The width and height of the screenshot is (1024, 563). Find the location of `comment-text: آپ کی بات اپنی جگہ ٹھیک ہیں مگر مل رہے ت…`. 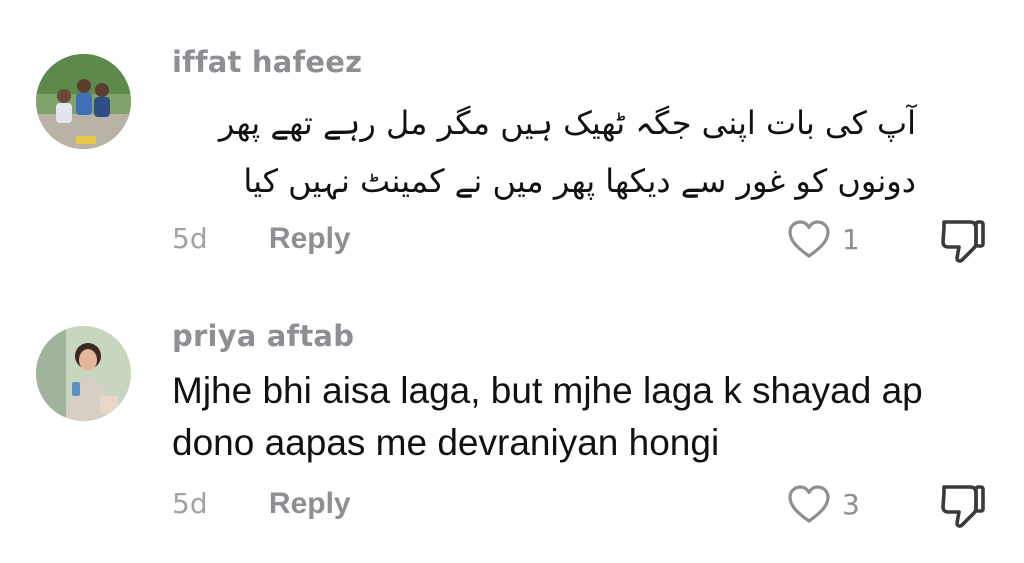

comment-text: آپ کی بات اپنی جگہ ٹھیک ہیں مگر مل رہے ت… is located at coordinates (567, 152).